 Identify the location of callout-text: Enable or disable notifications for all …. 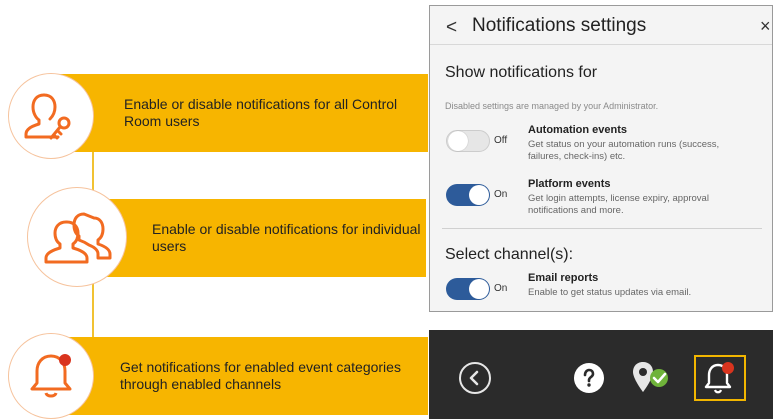
(261, 112).